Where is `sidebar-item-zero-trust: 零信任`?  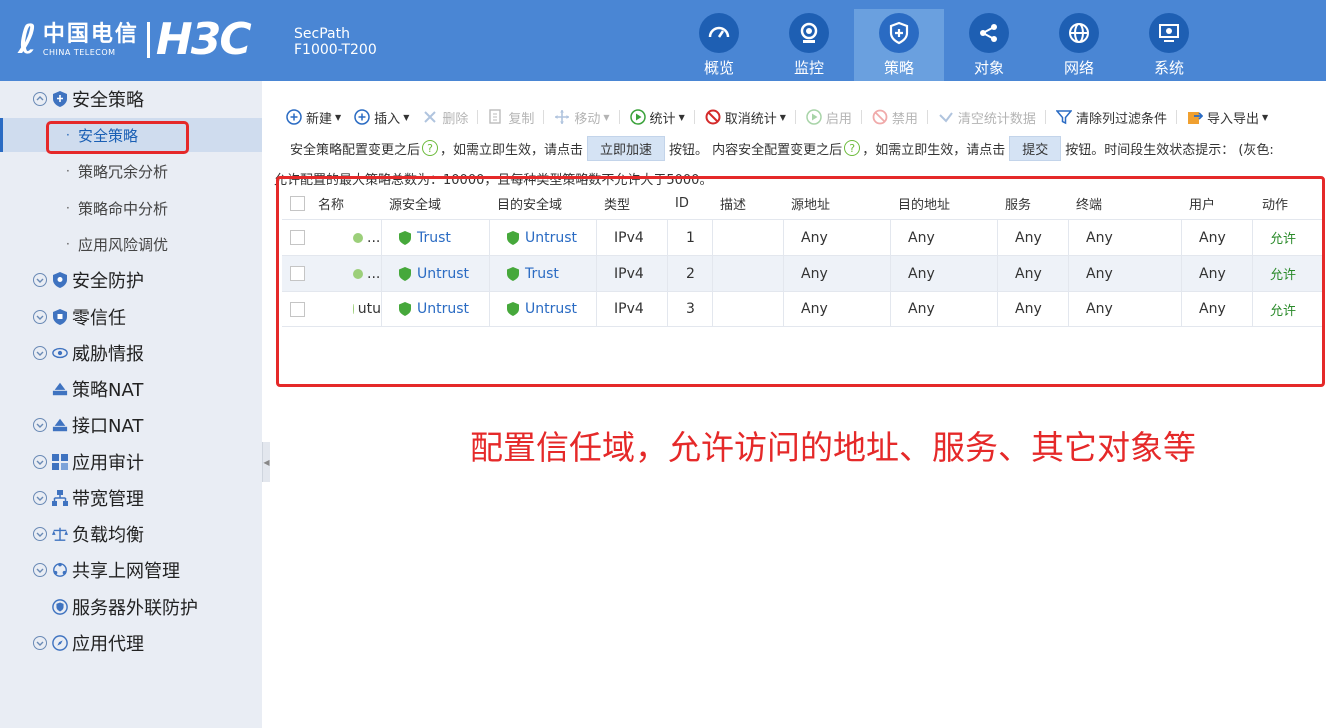 sidebar-item-zero-trust: 零信任 is located at coordinates (131, 317).